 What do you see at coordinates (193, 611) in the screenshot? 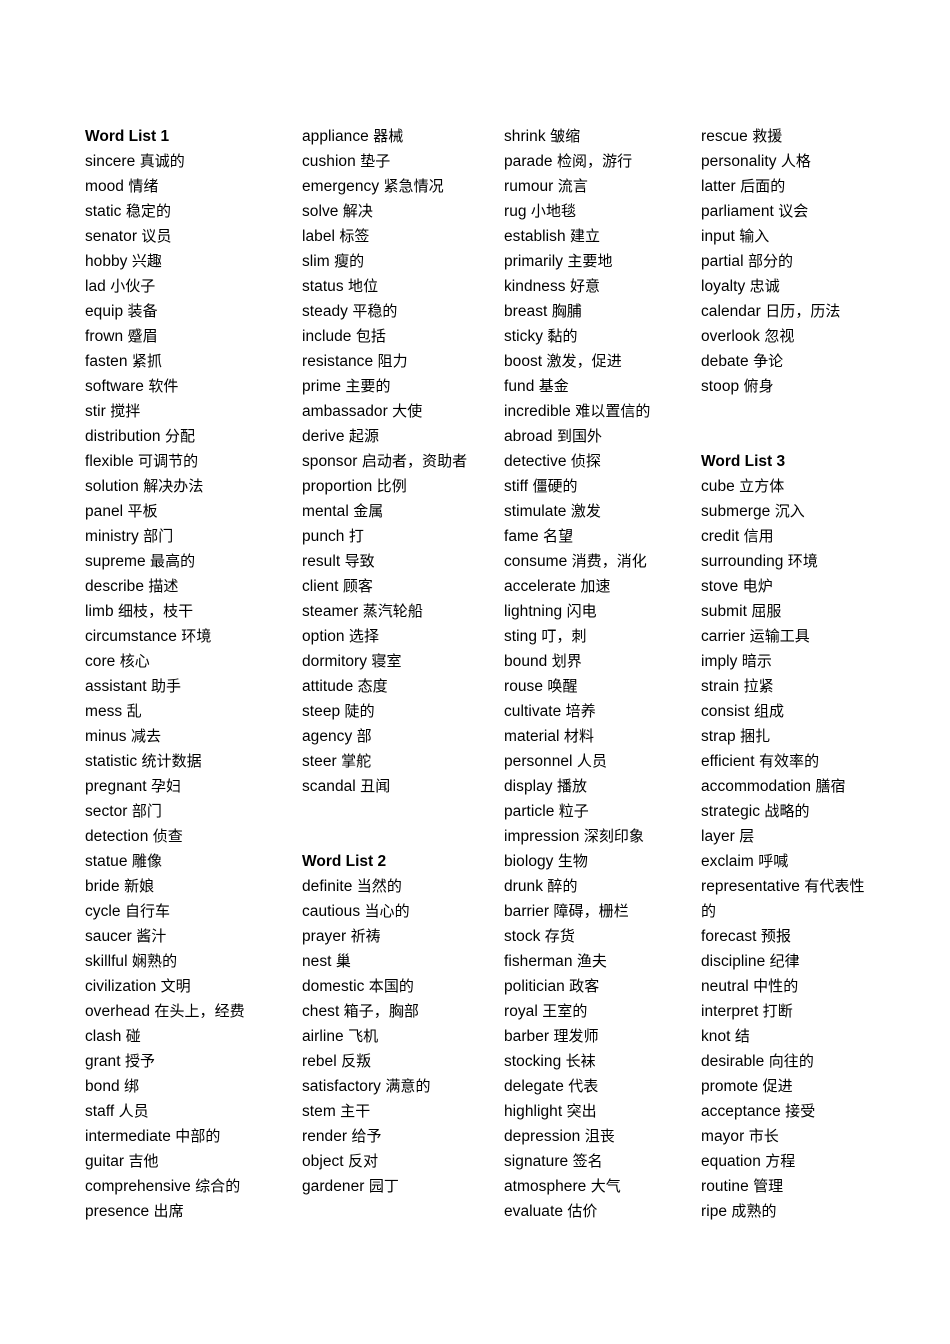
I see `vocabulary-entry: limb 细枝，枝干` at bounding box center [193, 611].